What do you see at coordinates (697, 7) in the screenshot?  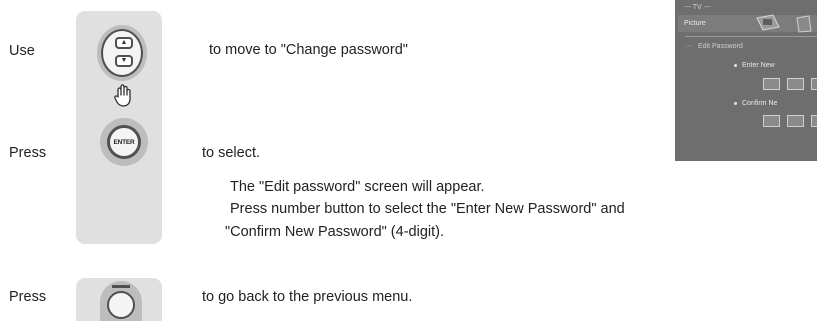 I see `tv-header: --- TV ---` at bounding box center [697, 7].